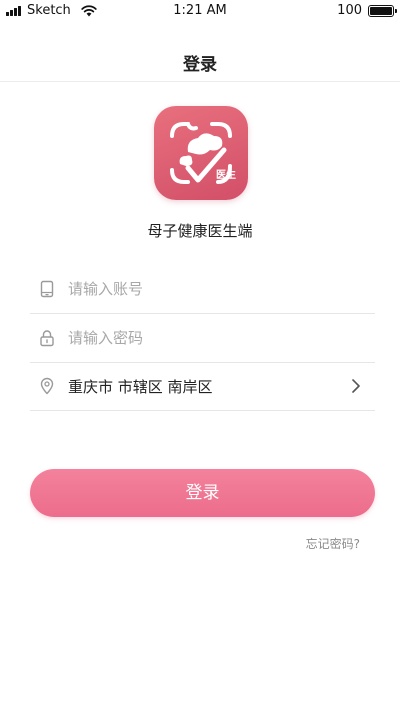 Image resolution: width=400 pixels, height=710 pixels. What do you see at coordinates (200, 65) in the screenshot?
I see `page-title: 登录` at bounding box center [200, 65].